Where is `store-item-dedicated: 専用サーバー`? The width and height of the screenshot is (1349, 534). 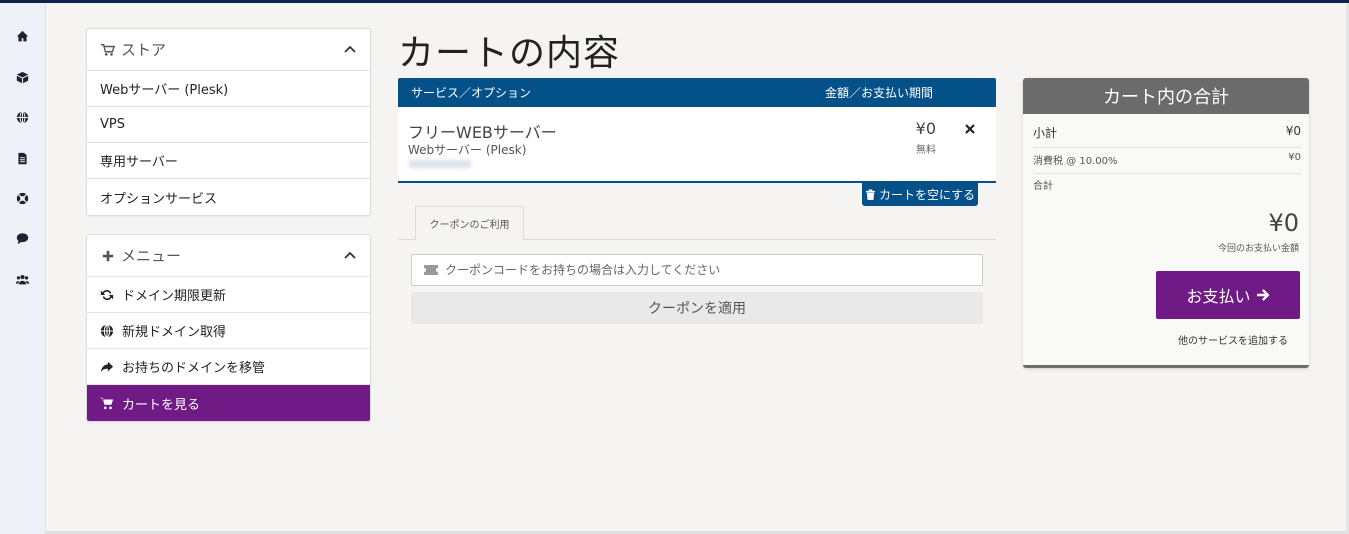 store-item-dedicated: 専用サーバー is located at coordinates (228, 161).